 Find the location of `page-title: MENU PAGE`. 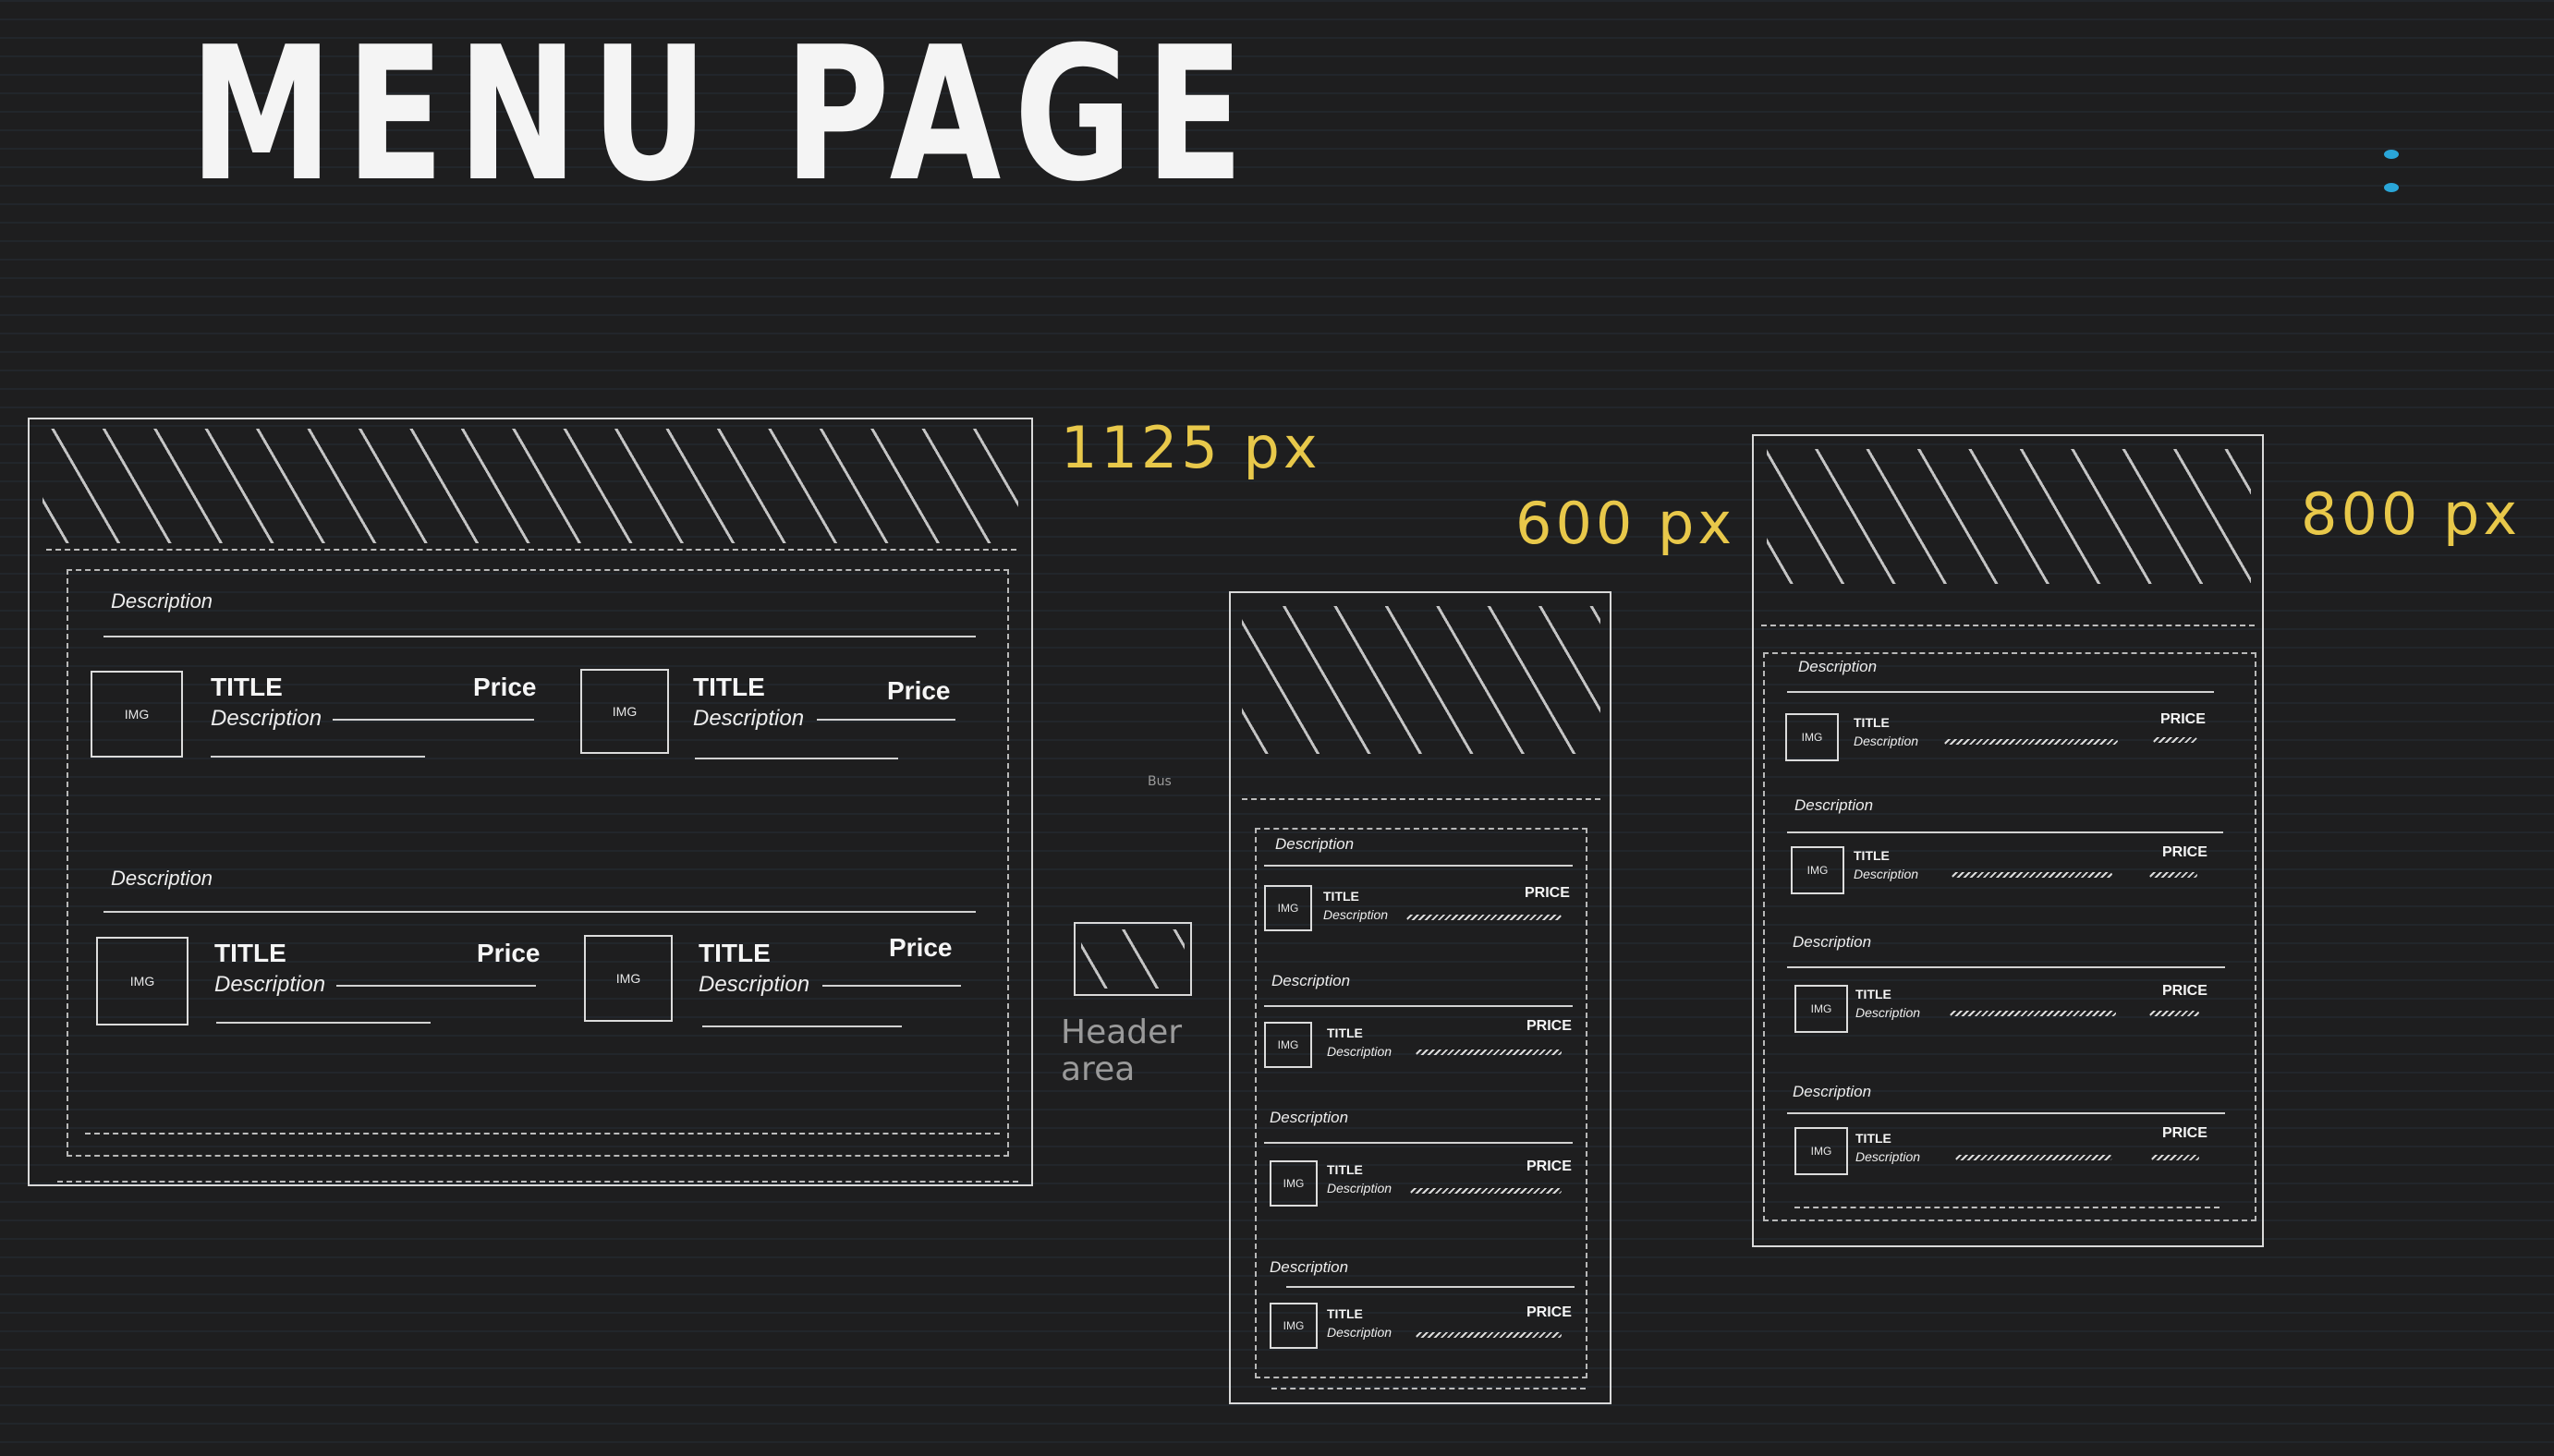

page-title: MENU PAGE is located at coordinates (723, 115).